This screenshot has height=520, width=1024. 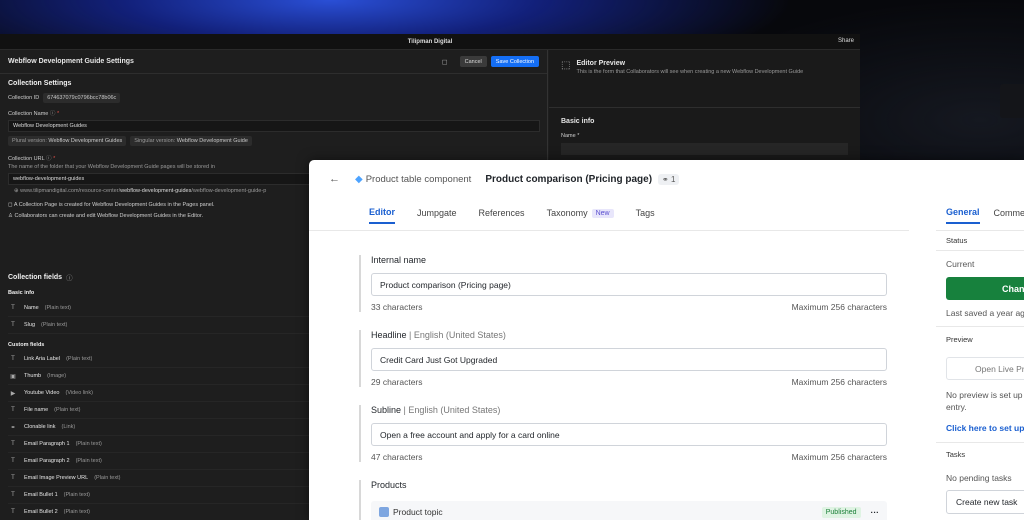 I want to click on change-status-button: Chang, so click(x=985, y=288).